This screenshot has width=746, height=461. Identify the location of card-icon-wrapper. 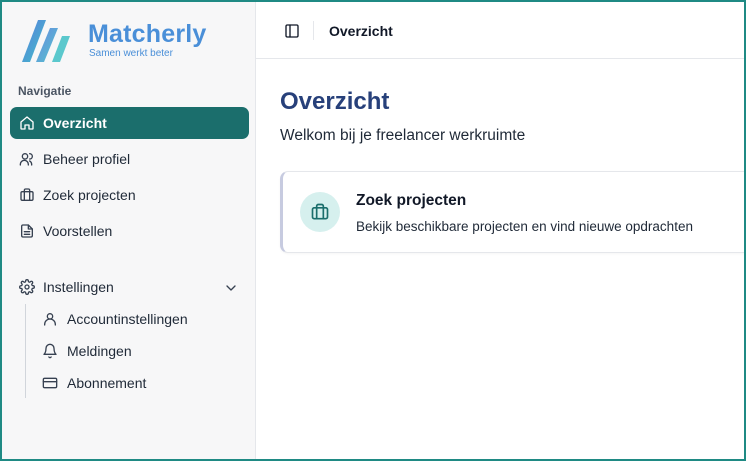
(320, 212).